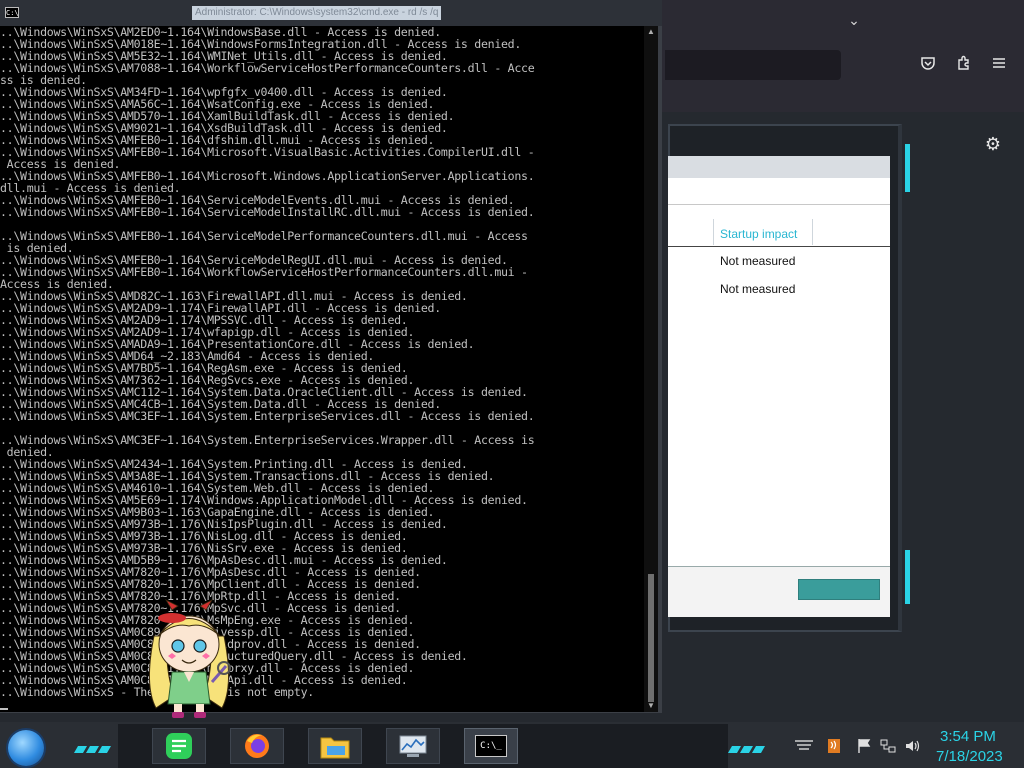  Describe the element at coordinates (651, 706) in the screenshot. I see `scroll-down-arrow-icon: ▼` at that location.